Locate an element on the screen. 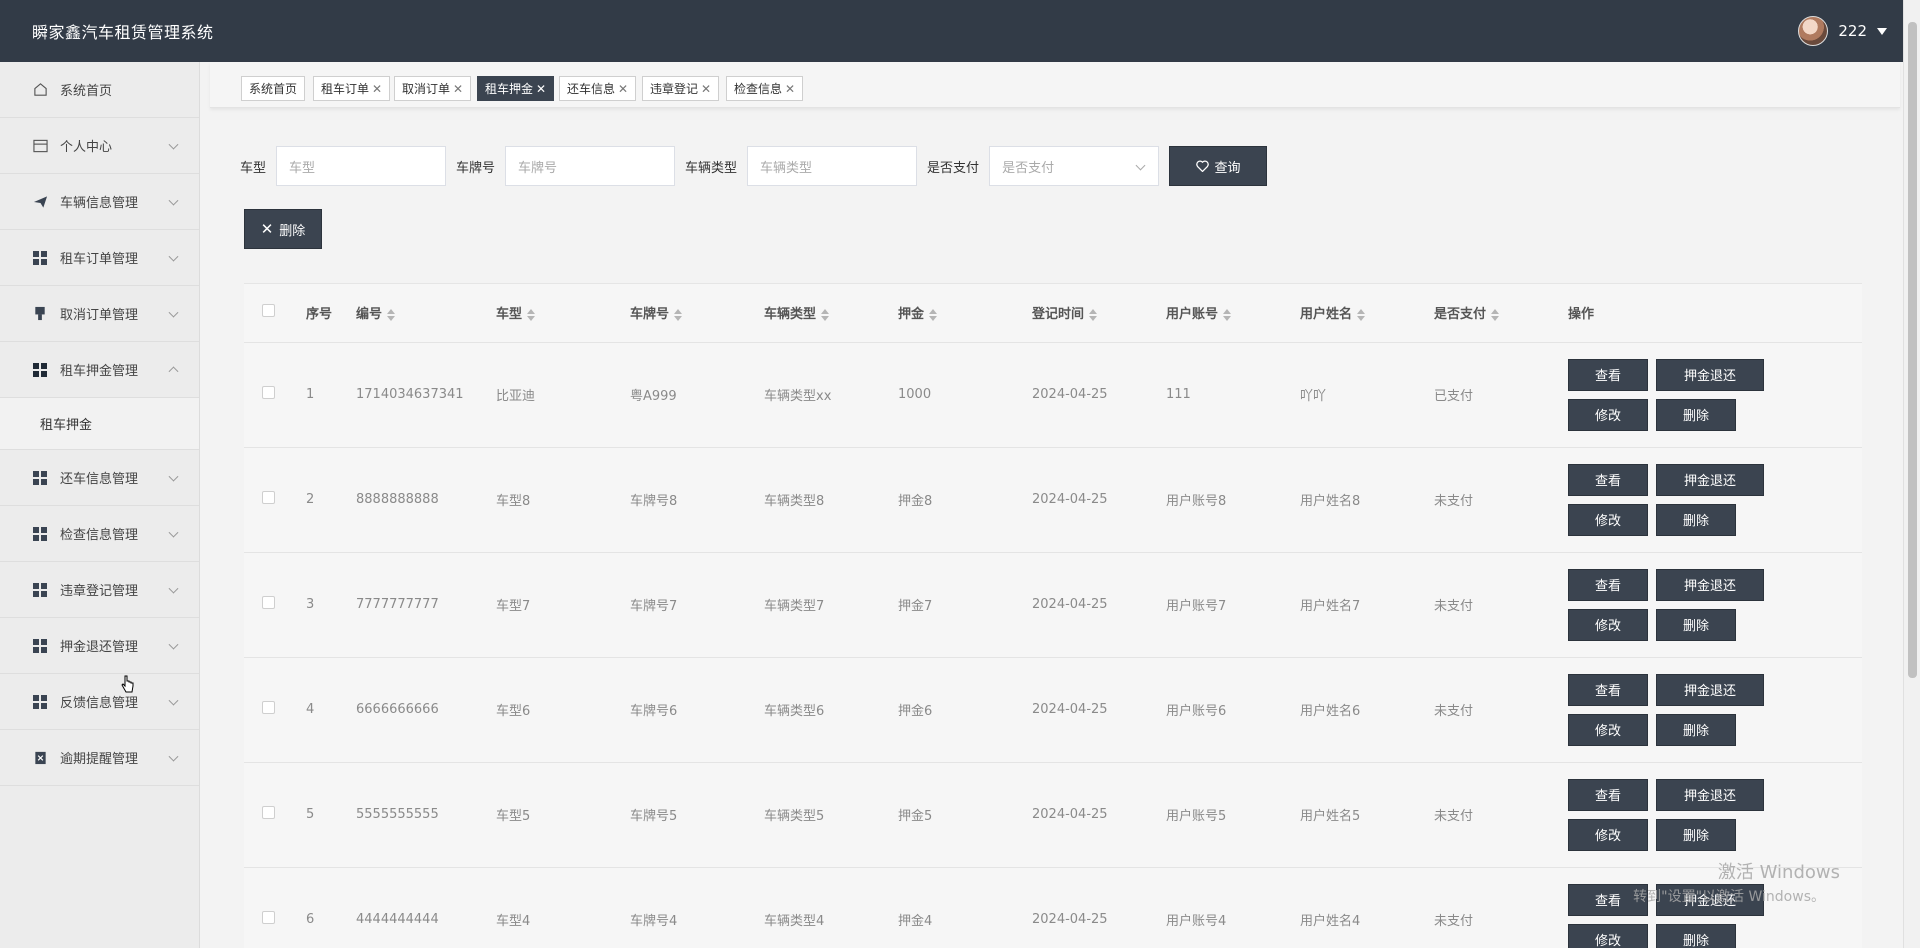 The image size is (1920, 948). sidebar-item-label: 还车信息管理 is located at coordinates (99, 479).